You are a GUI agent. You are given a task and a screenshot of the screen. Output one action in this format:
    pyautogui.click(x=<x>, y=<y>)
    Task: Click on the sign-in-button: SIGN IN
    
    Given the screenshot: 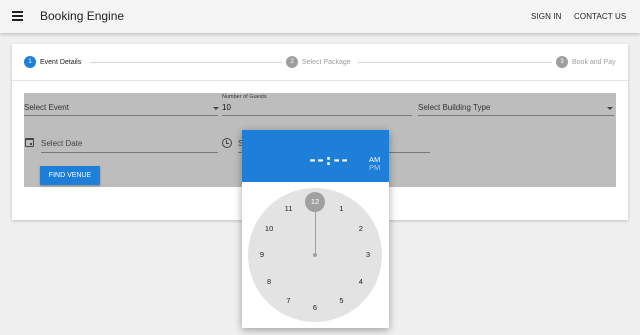 What is the action you would take?
    pyautogui.click(x=546, y=16)
    